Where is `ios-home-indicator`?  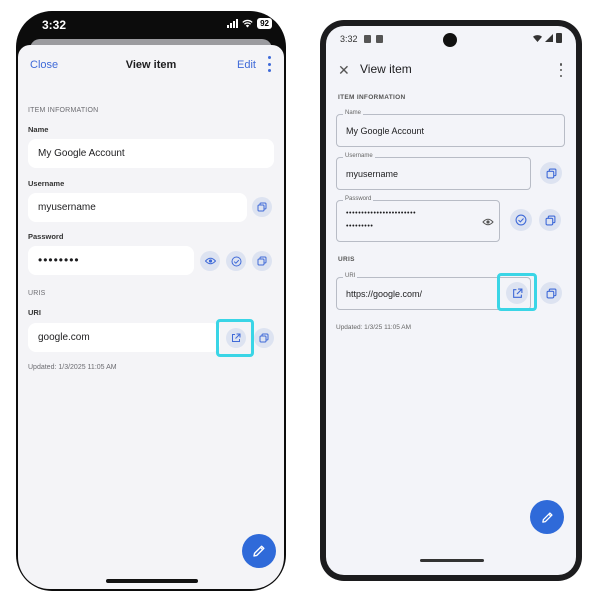
ios-home-indicator is located at coordinates (152, 581).